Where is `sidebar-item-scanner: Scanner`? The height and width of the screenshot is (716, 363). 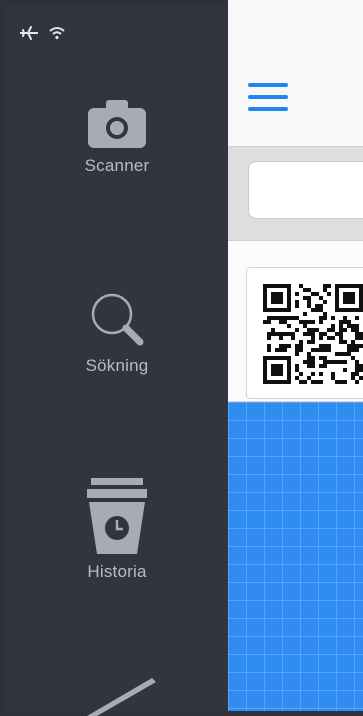 sidebar-item-scanner: Scanner is located at coordinates (117, 138).